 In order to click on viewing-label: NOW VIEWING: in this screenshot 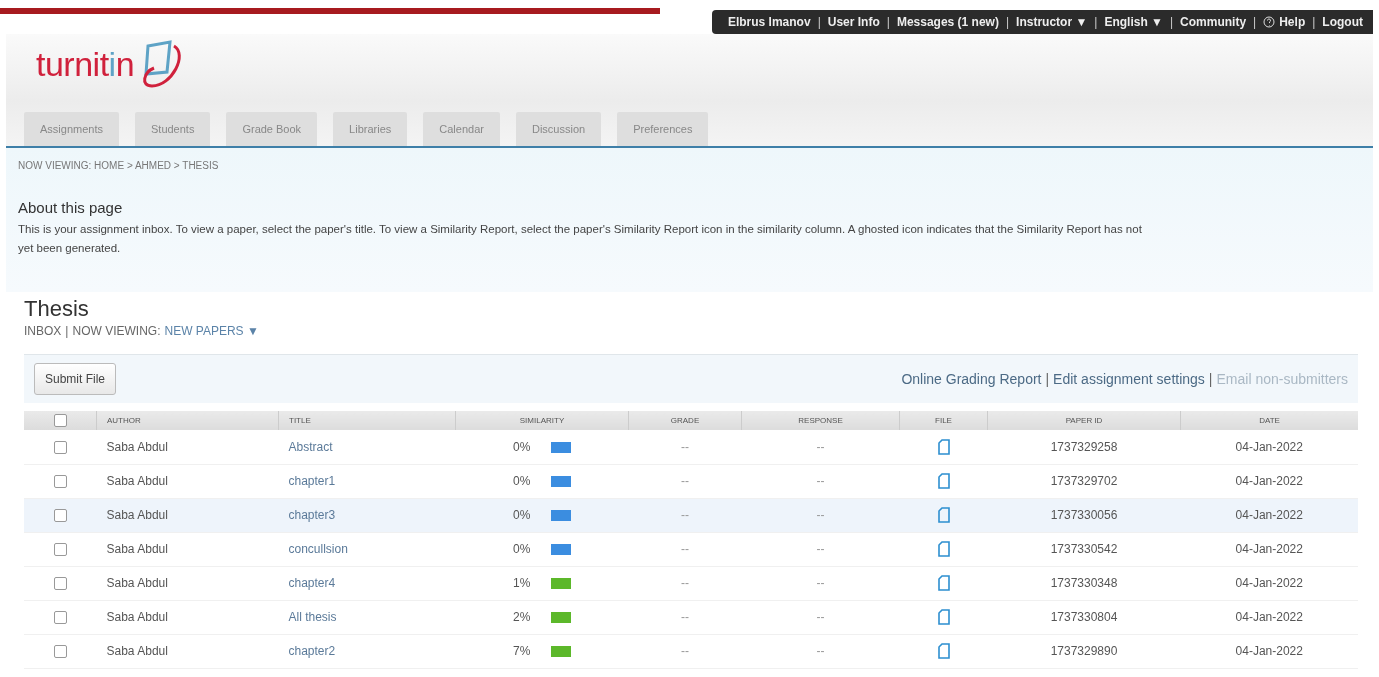, I will do `click(116, 331)`.